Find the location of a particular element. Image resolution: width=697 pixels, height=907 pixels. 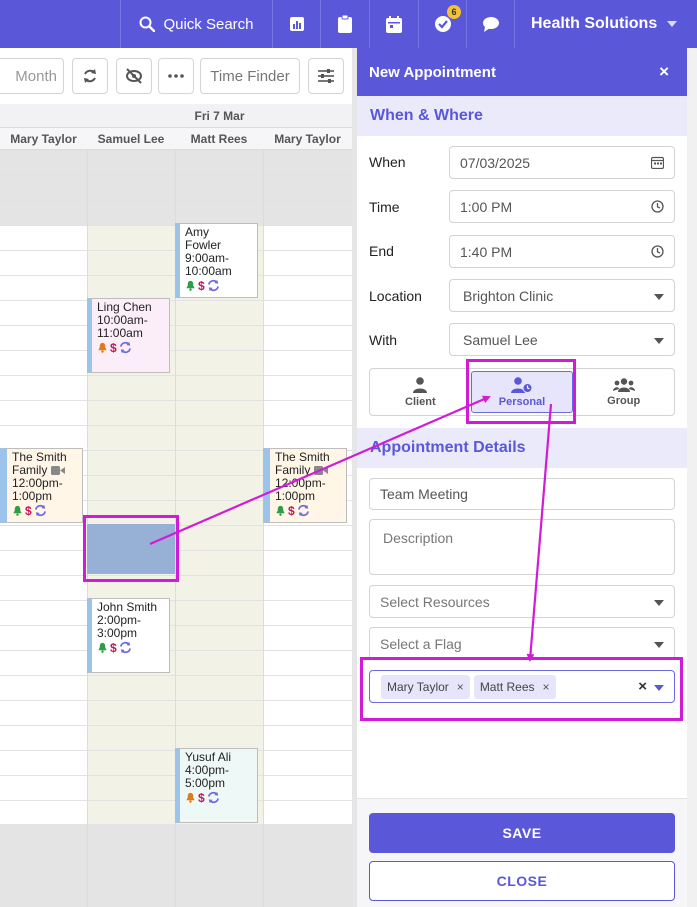

flag-select: Select a Flag is located at coordinates (522, 643).